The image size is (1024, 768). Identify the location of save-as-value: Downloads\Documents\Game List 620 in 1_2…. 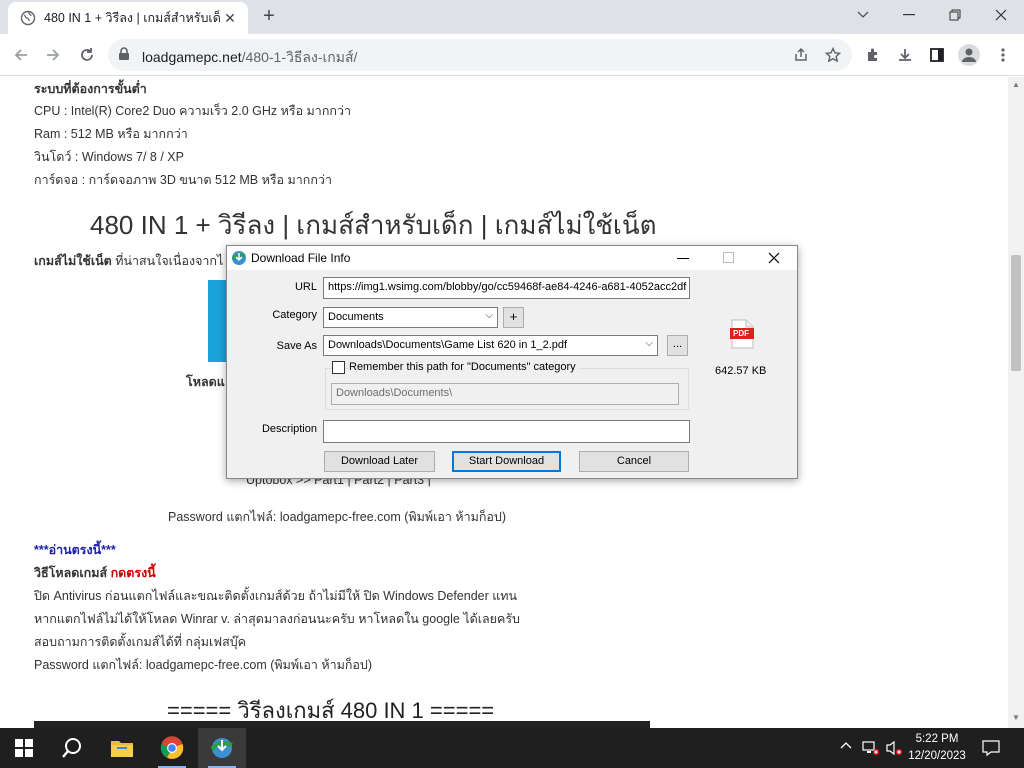
(448, 345).